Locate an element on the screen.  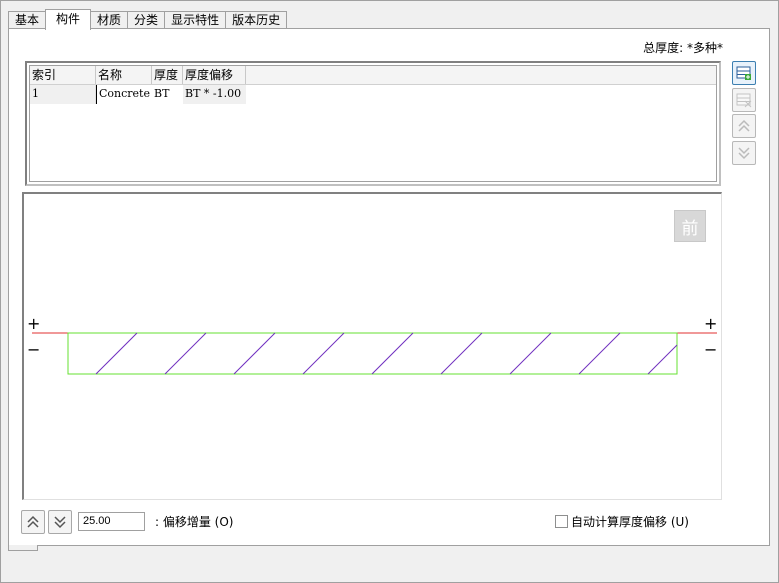
offset-up-button is located at coordinates (33, 522).